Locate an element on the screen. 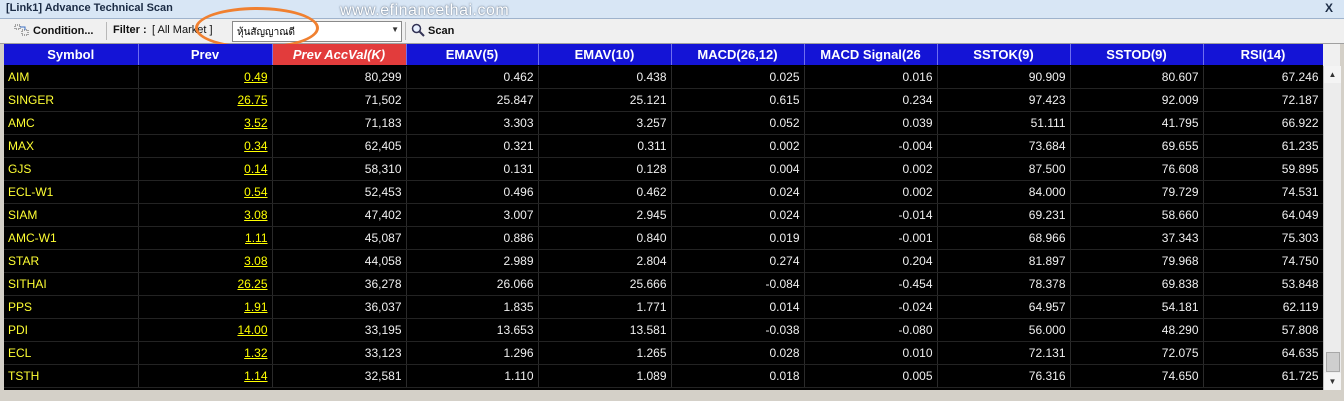 This screenshot has width=1344, height=401. symbol-cell: PDI is located at coordinates (71, 330).